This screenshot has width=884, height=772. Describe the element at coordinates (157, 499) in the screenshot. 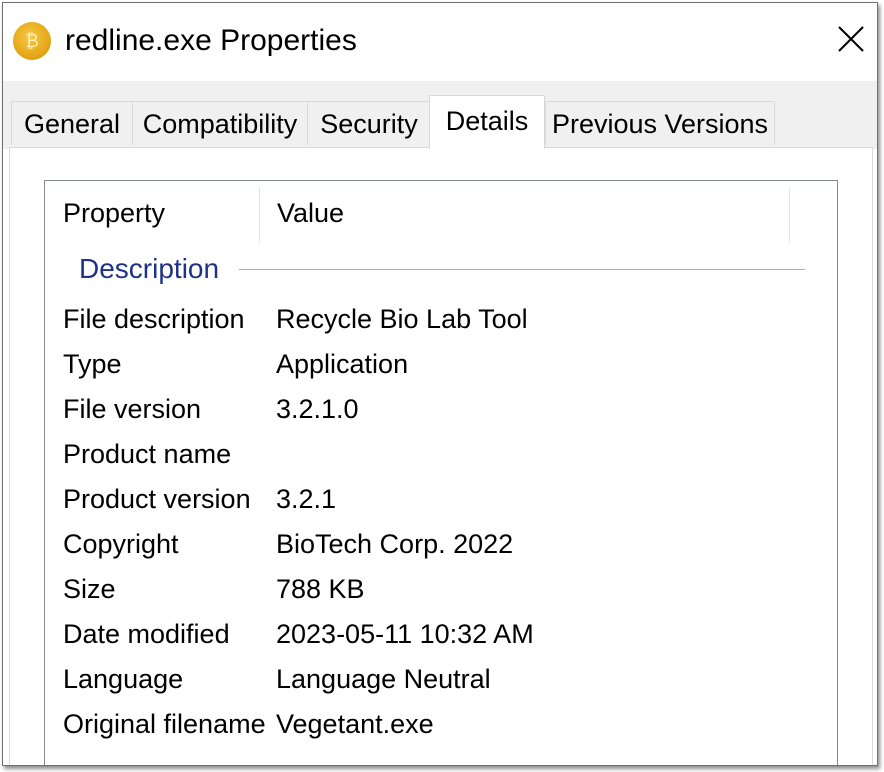

I see `property-name: Product version` at that location.